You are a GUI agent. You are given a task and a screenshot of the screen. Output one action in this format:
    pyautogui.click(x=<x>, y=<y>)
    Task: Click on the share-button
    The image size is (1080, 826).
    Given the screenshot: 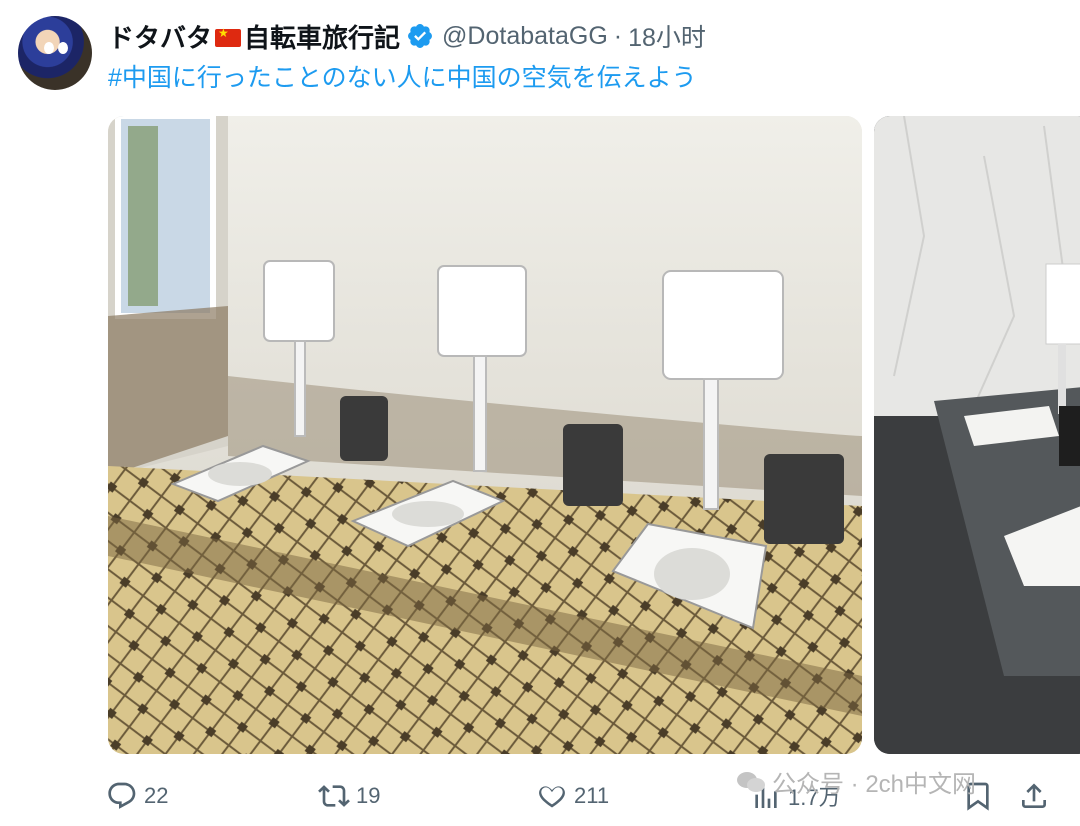 What is the action you would take?
    pyautogui.click(x=1034, y=796)
    